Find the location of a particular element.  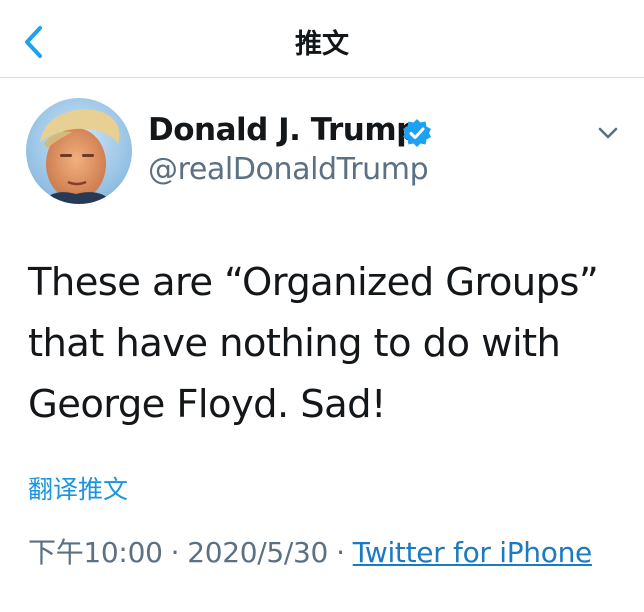

more-options-button is located at coordinates (608, 133).